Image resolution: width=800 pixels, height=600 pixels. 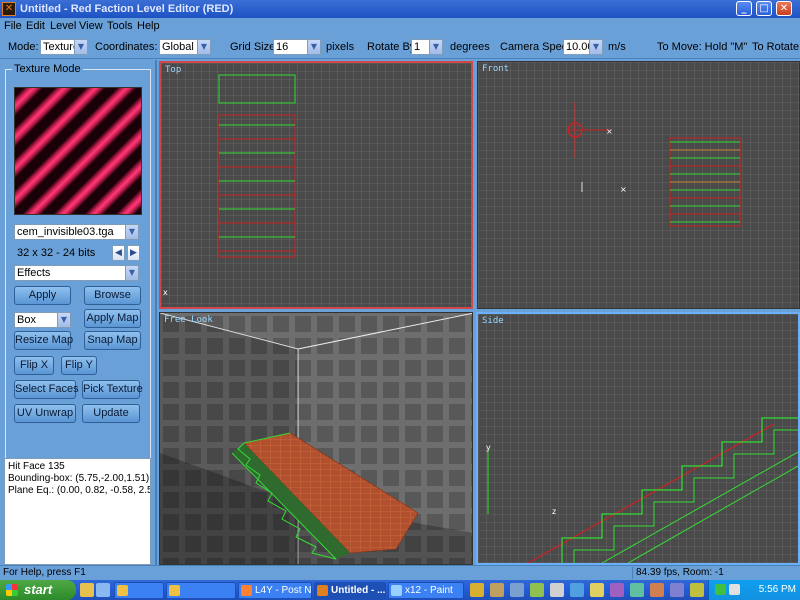 I want to click on update-button: Update, so click(x=111, y=413).